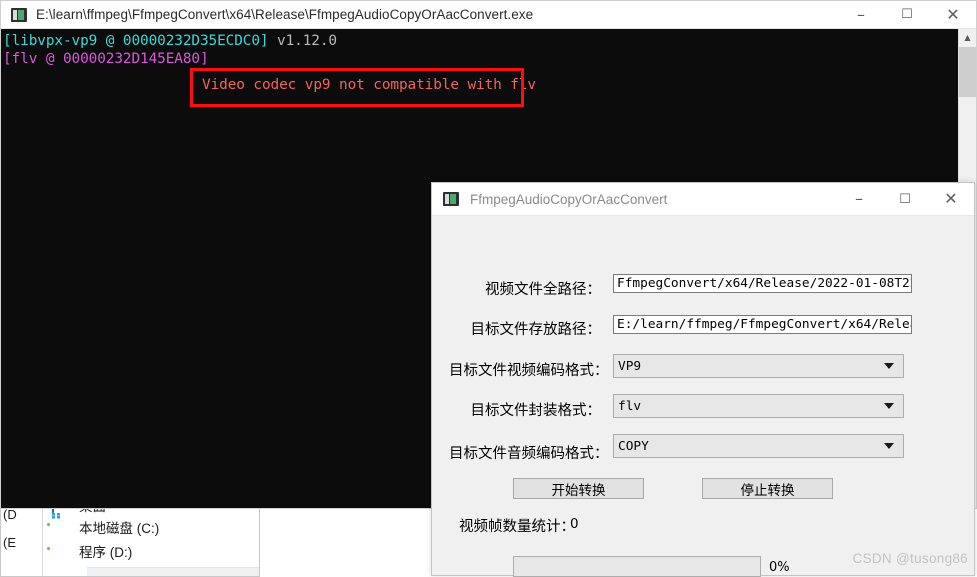 This screenshot has height=577, width=977. What do you see at coordinates (451, 199) in the screenshot?
I see `dialog-app-icon` at bounding box center [451, 199].